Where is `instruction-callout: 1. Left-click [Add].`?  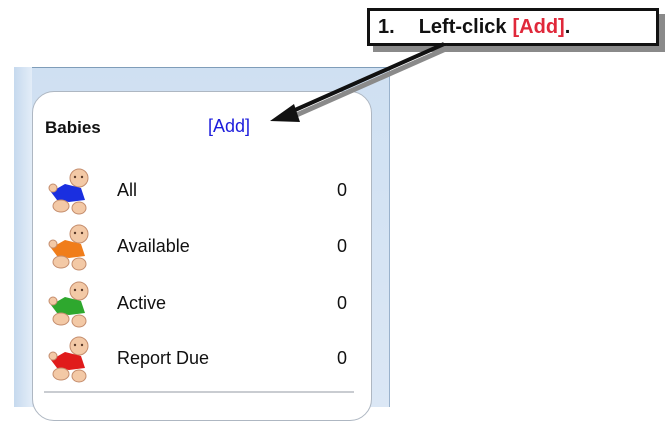 instruction-callout: 1. Left-click [Add]. is located at coordinates (513, 27).